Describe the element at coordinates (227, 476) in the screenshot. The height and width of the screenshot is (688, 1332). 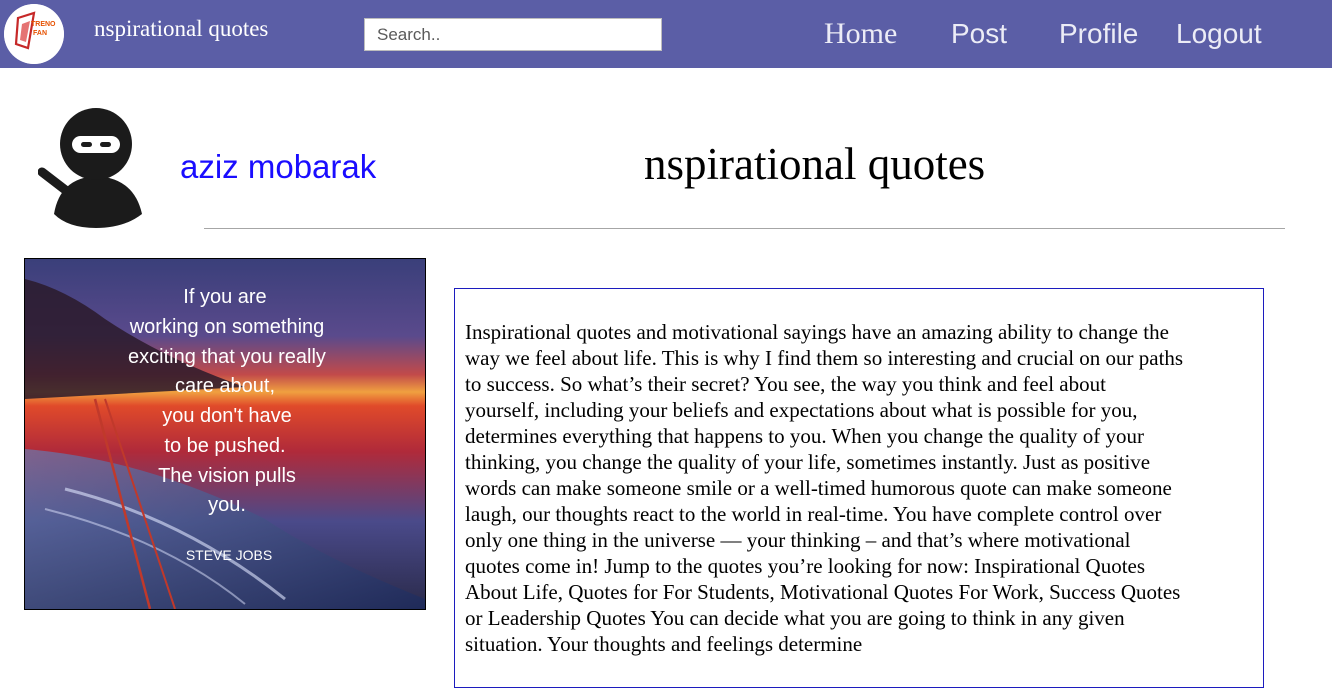
I see `quote-line: The vision pulls` at that location.